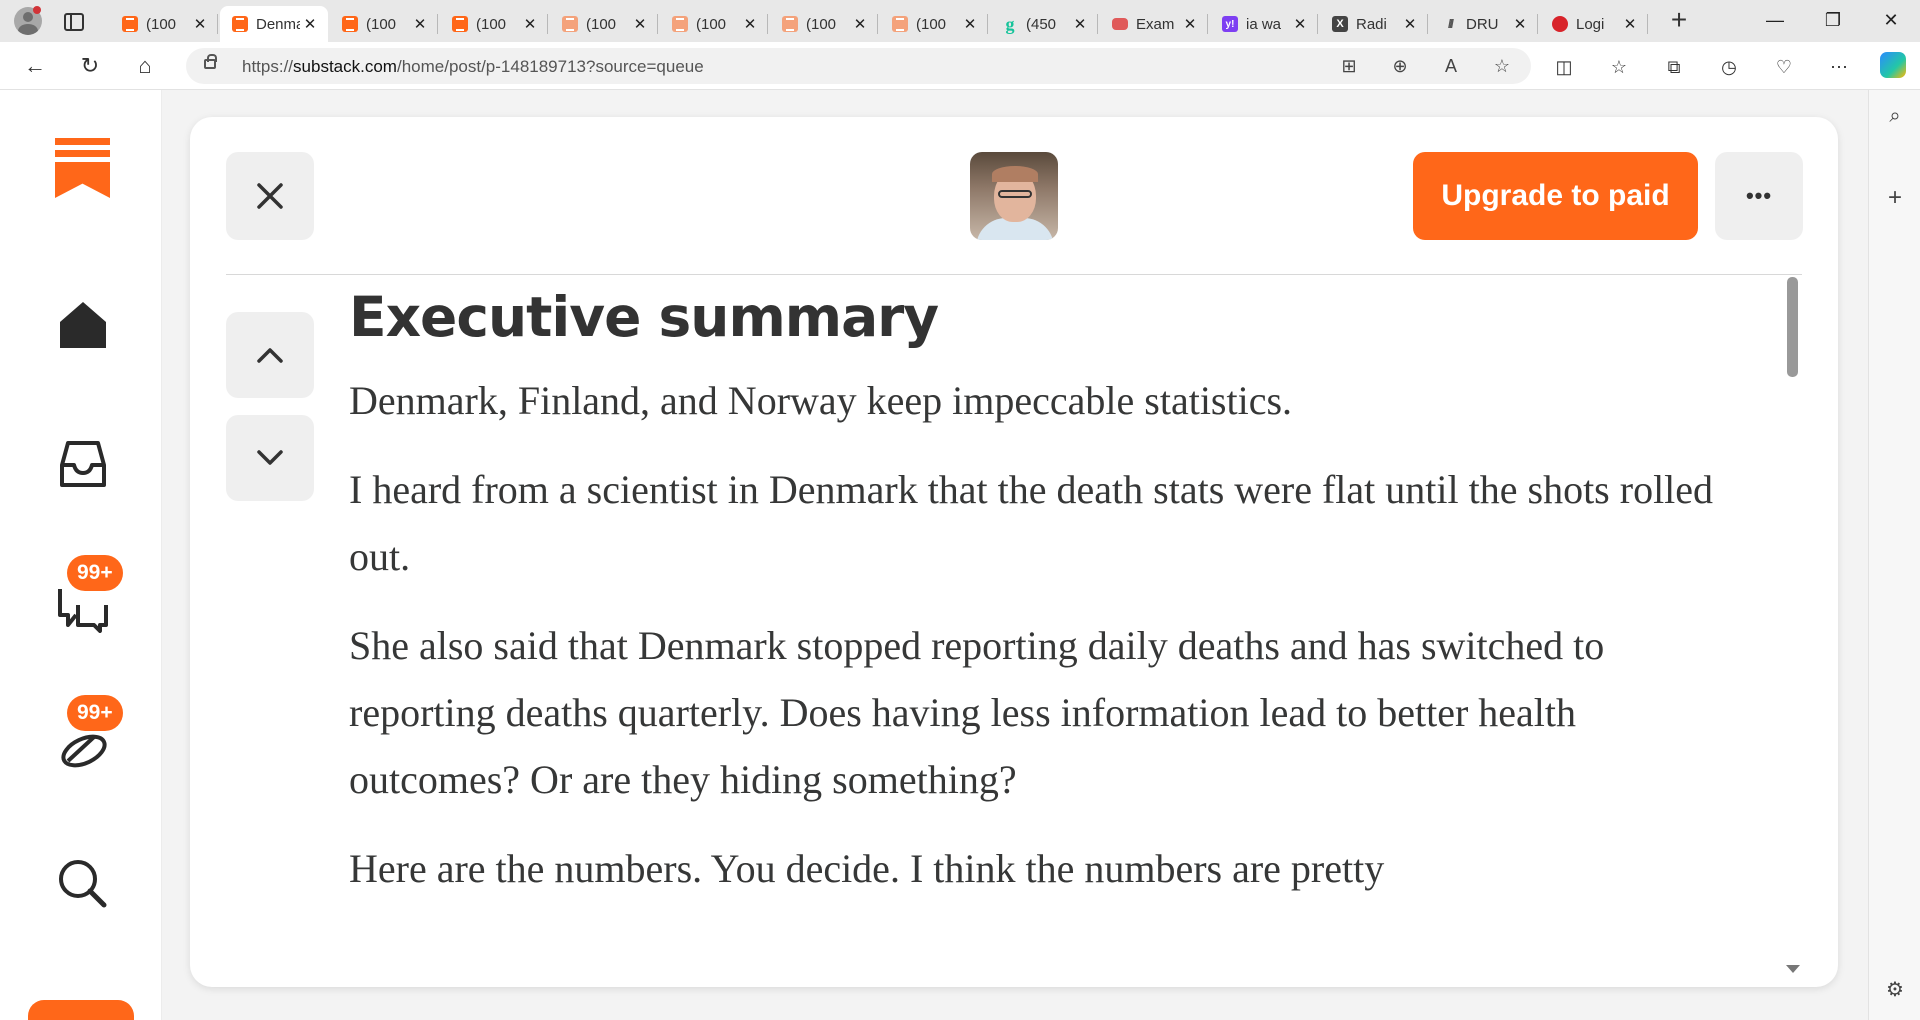 This screenshot has height=1020, width=1920. What do you see at coordinates (1502, 66) in the screenshot?
I see `favorite-star-icon: ☆` at bounding box center [1502, 66].